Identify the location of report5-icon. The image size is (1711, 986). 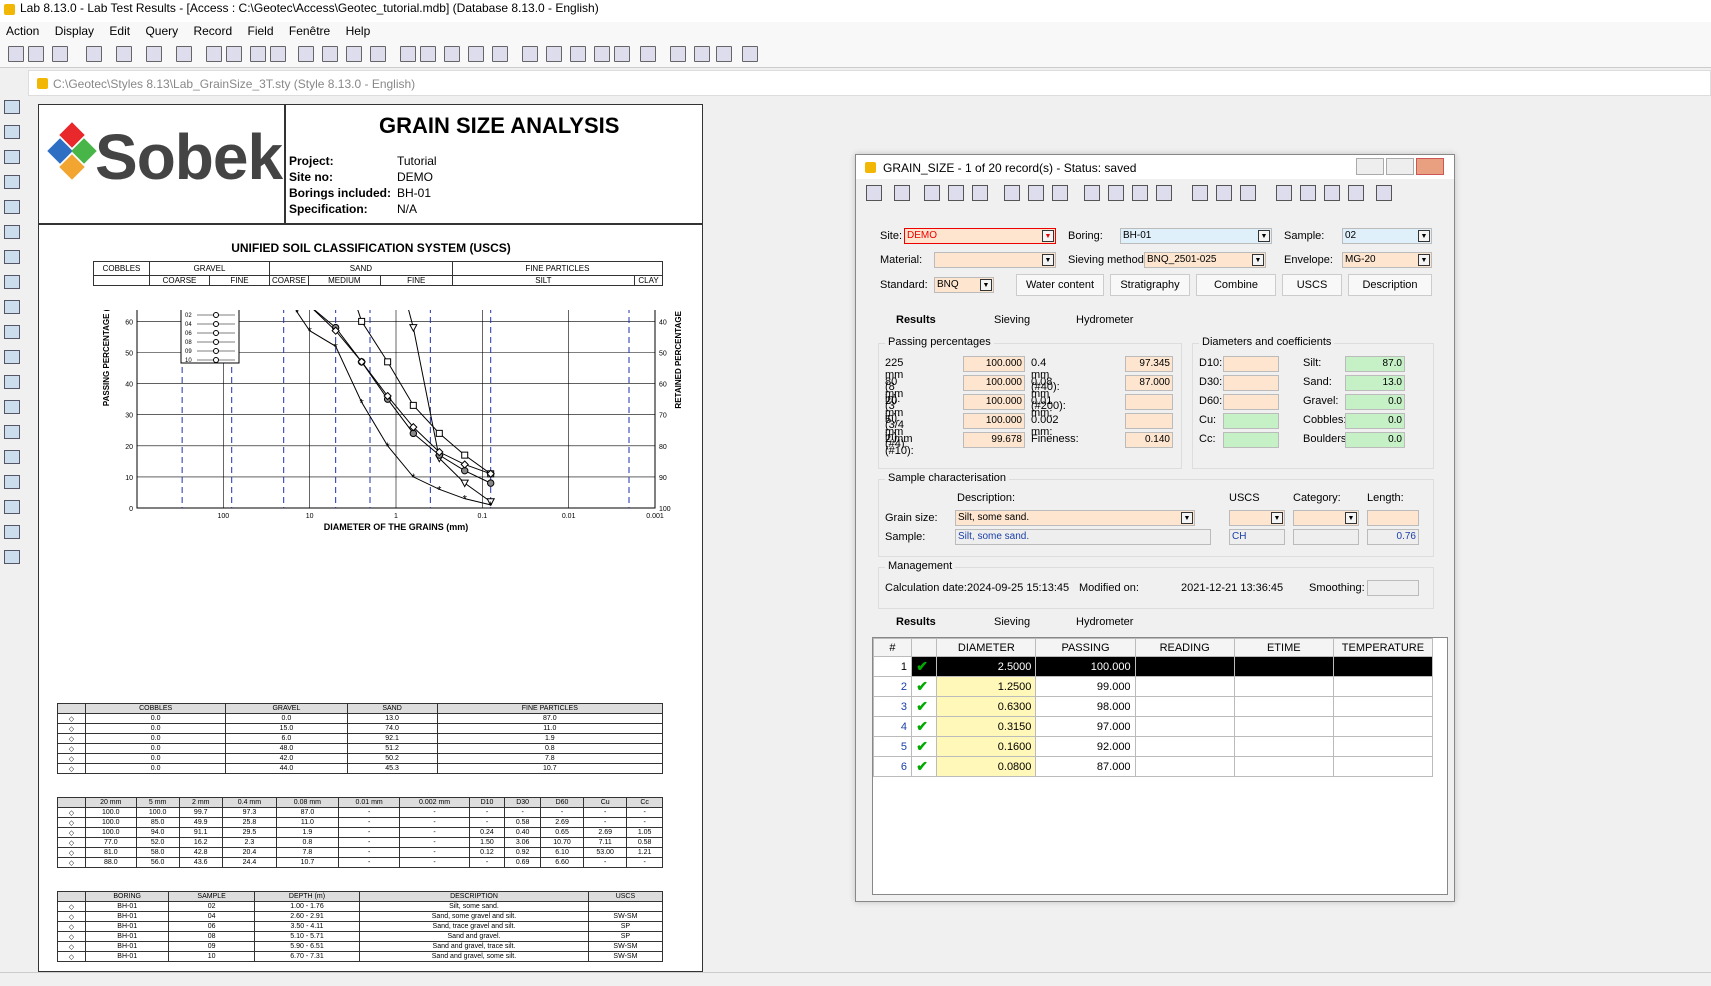
(500, 54).